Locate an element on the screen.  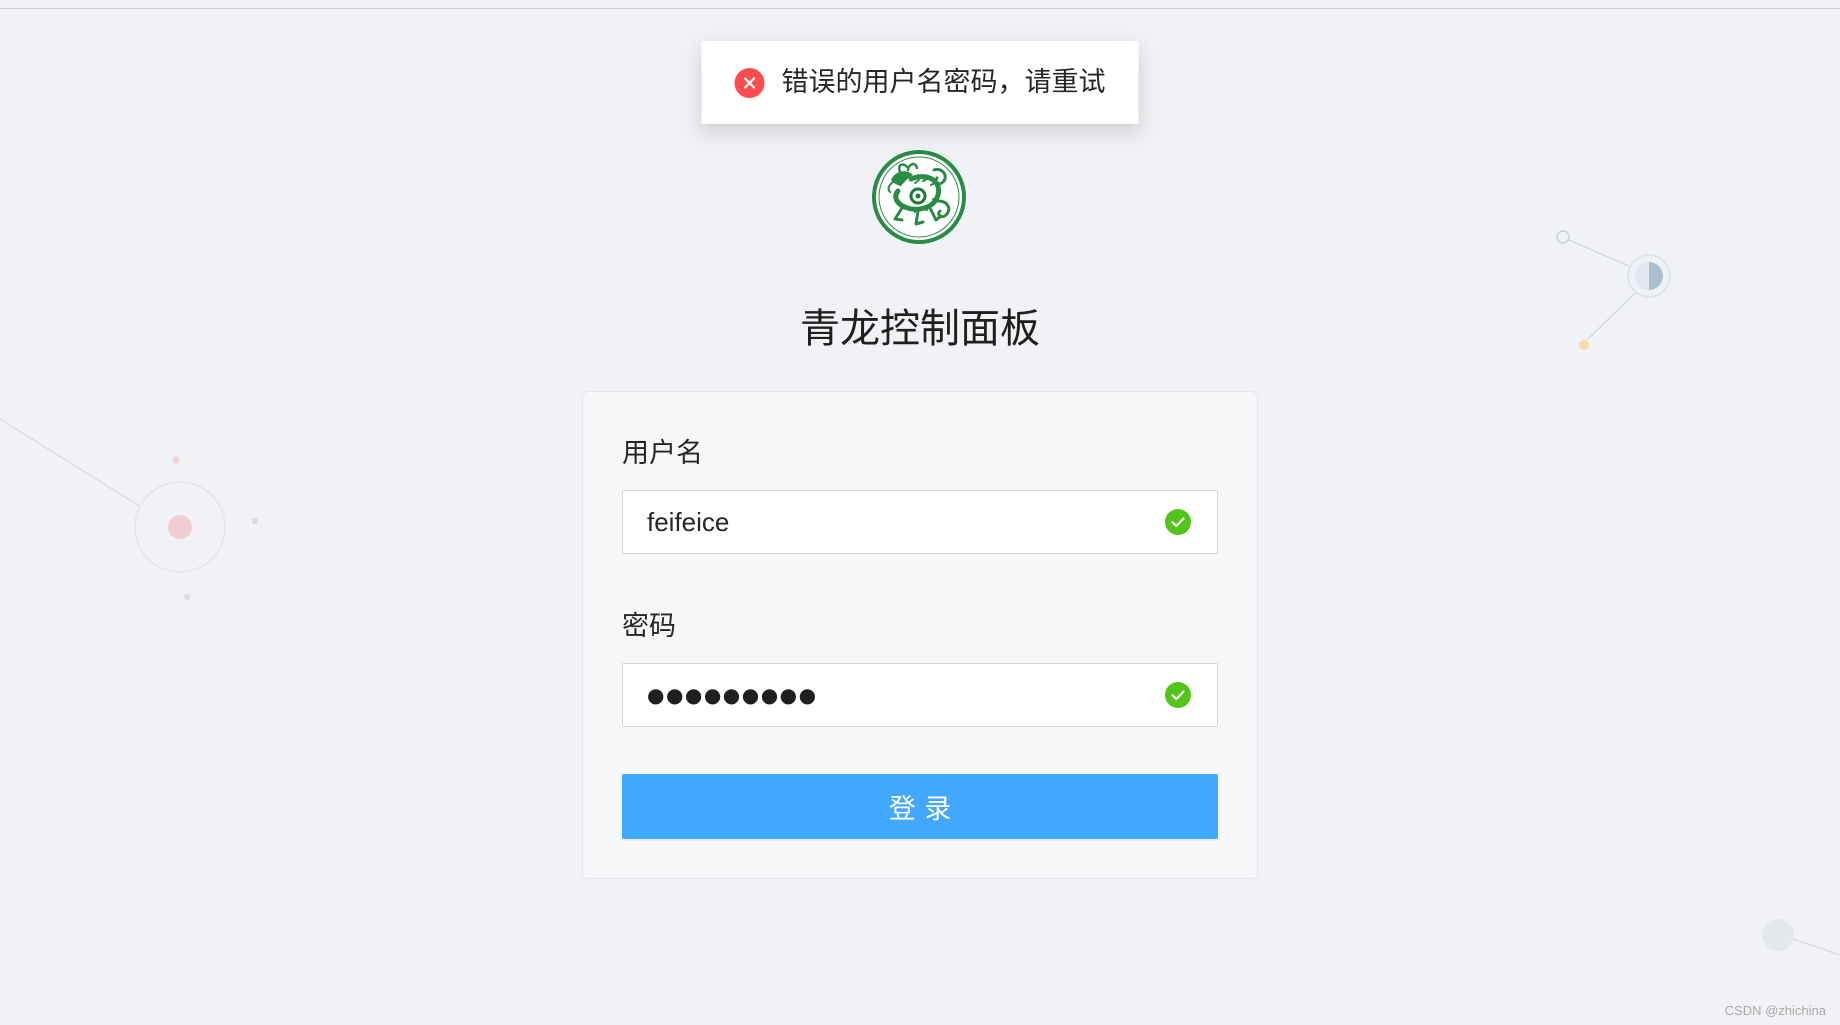
password-label: 密码 is located at coordinates (649, 626).